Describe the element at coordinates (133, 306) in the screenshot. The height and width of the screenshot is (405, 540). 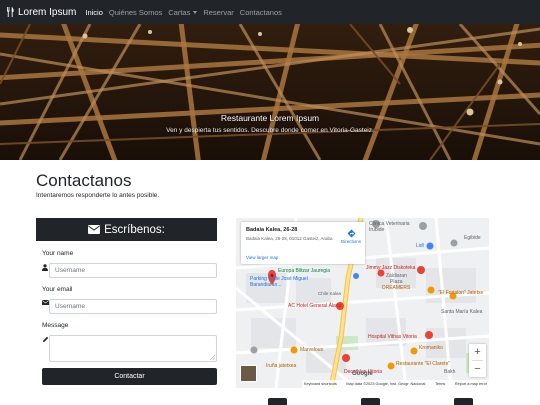
I see `email-input: Username` at that location.